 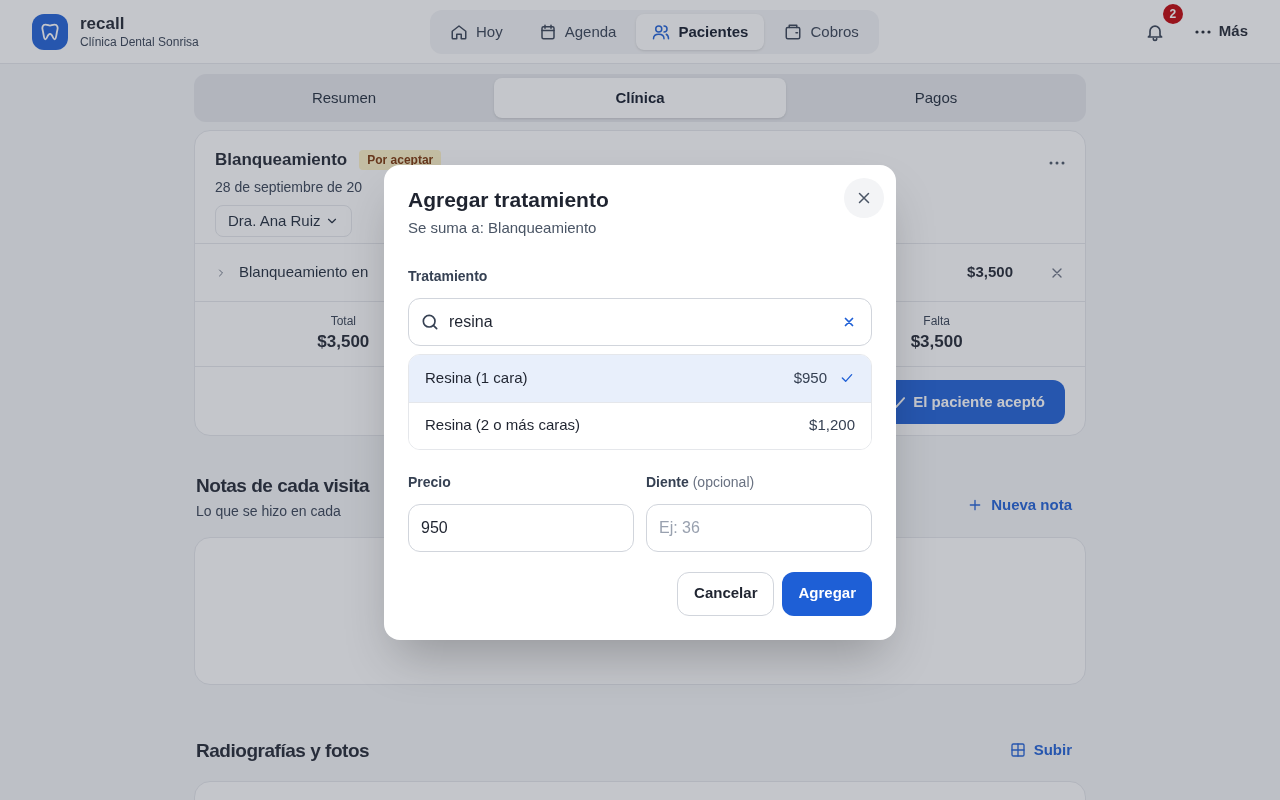 What do you see at coordinates (547, 32) in the screenshot?
I see `calendar-icon` at bounding box center [547, 32].